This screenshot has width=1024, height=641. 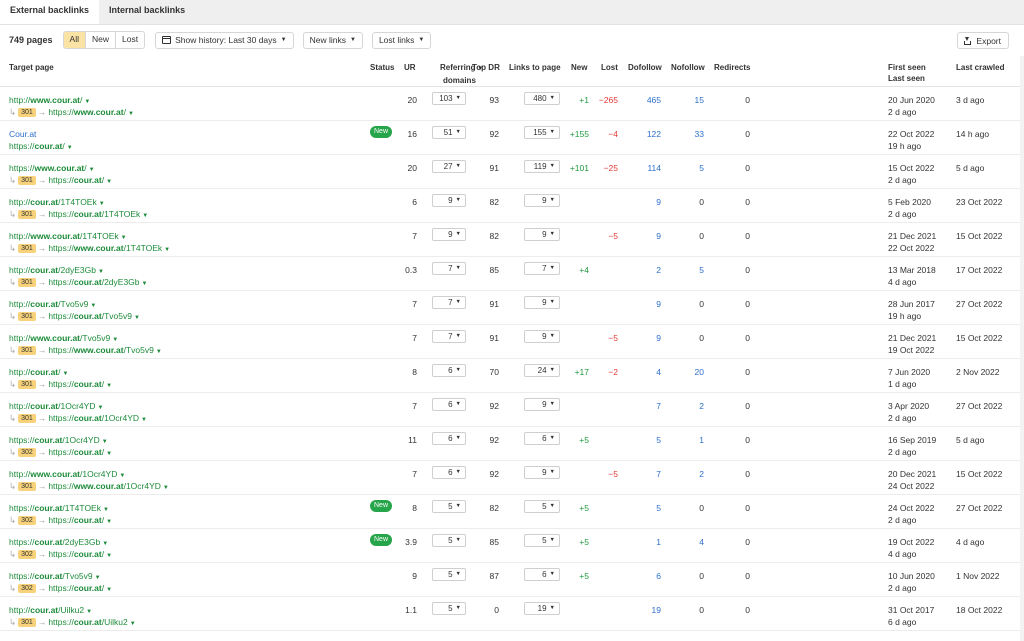 I want to click on dofollow-value: 19, so click(x=645, y=610).